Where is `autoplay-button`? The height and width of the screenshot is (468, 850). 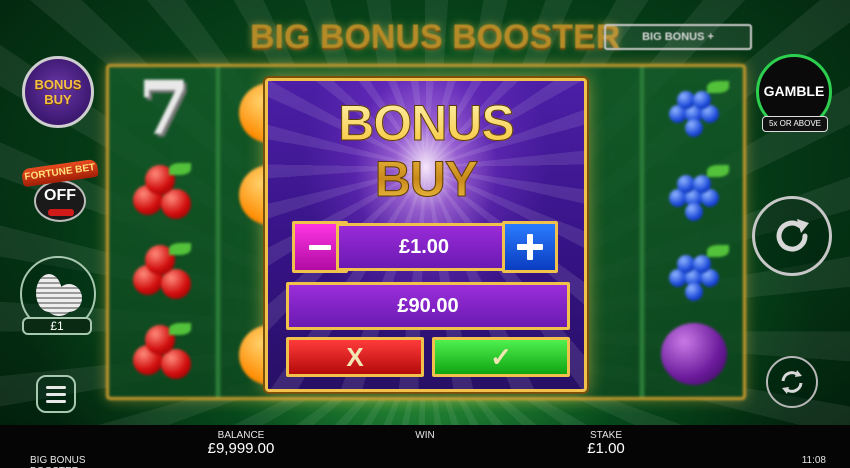 autoplay-button is located at coordinates (792, 382).